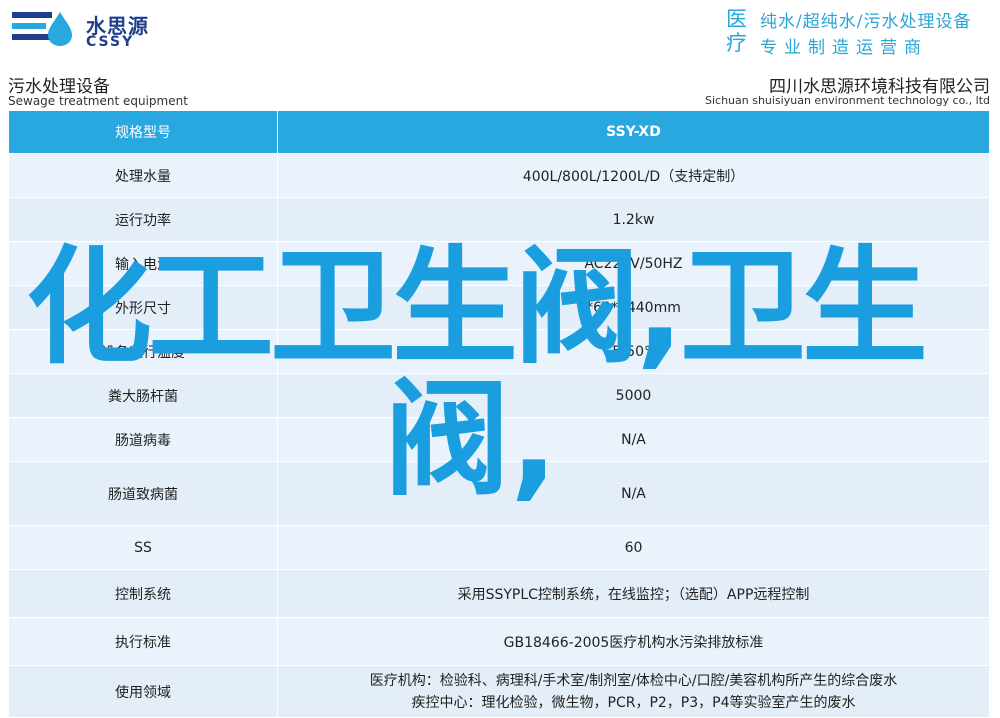 The width and height of the screenshot is (1000, 718). Describe the element at coordinates (633, 263) in the screenshot. I see `row-value: AC220V/50HZ` at that location.